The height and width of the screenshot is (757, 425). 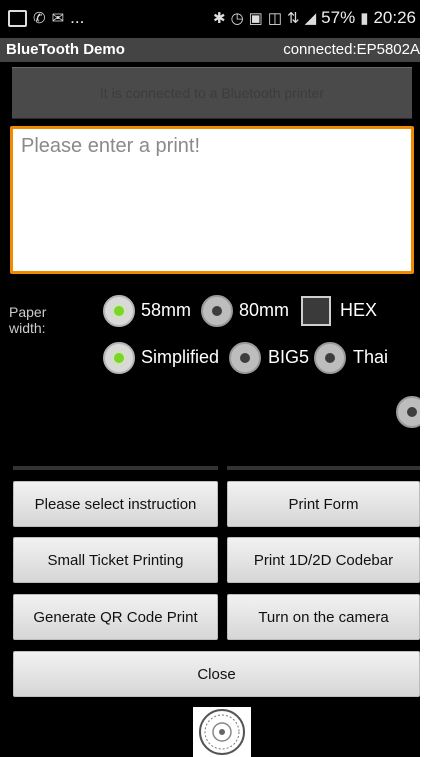 I want to click on radio-80mm-dot, so click(x=217, y=311).